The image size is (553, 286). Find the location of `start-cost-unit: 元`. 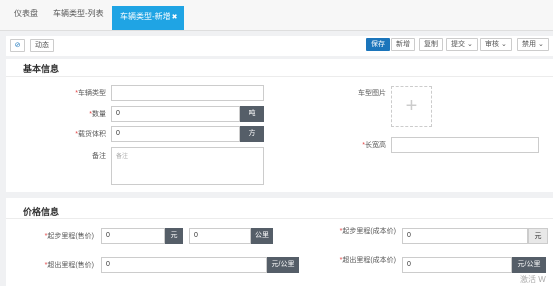

start-cost-unit: 元 is located at coordinates (538, 236).